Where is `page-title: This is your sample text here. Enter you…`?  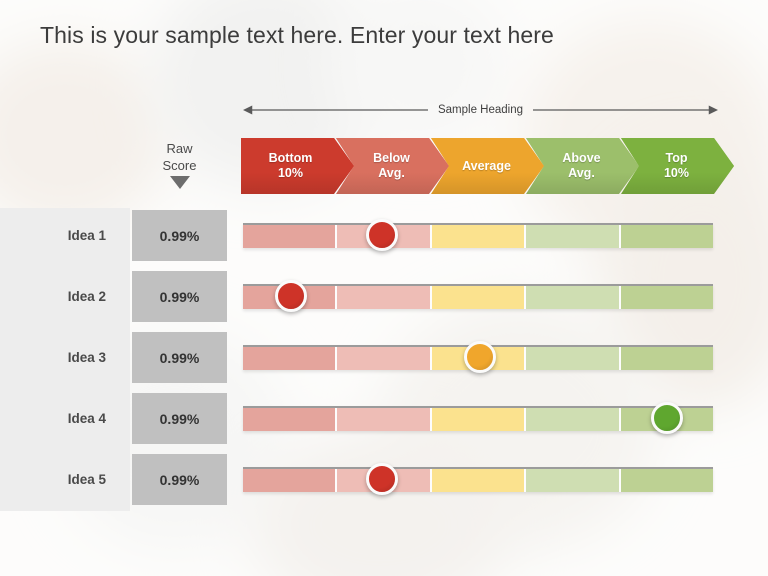 page-title: This is your sample text here. Enter you… is located at coordinates (297, 35).